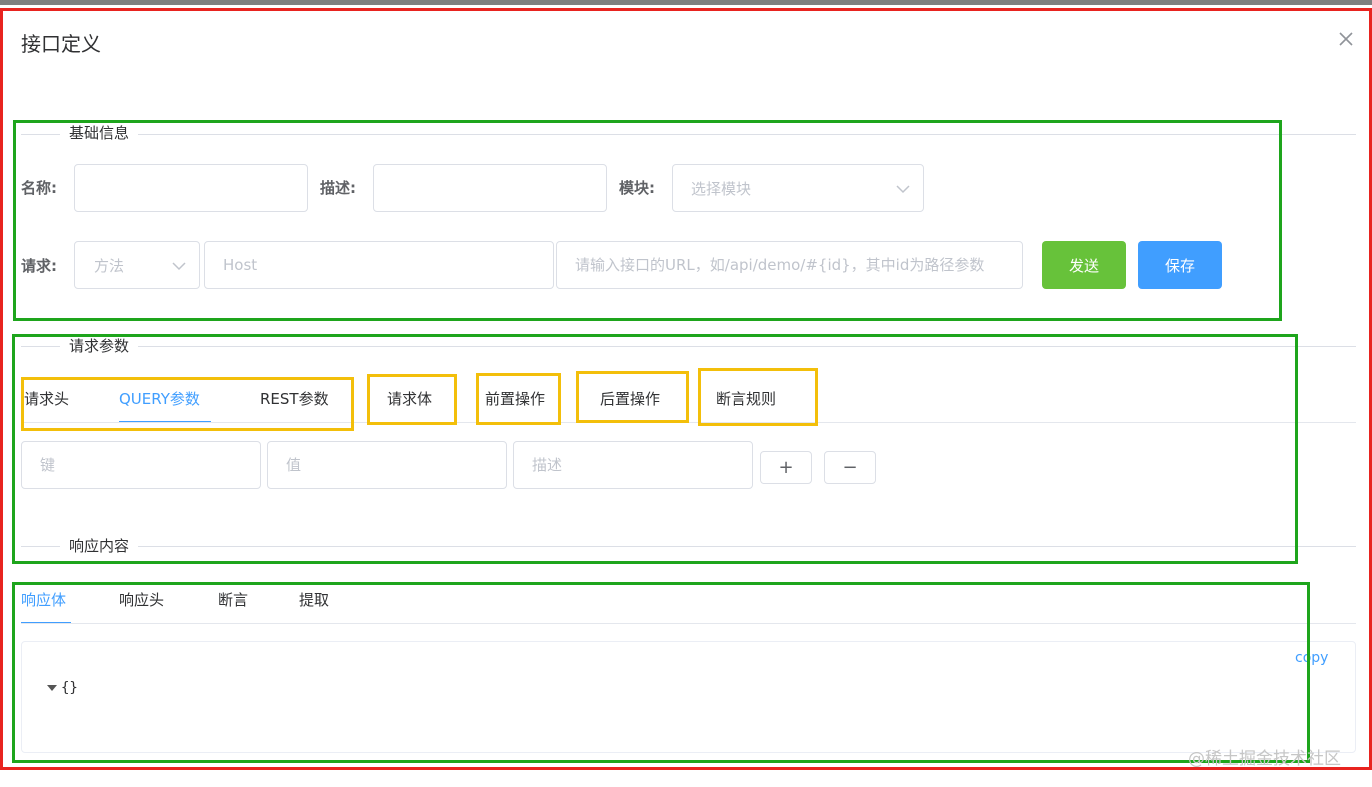 Image resolution: width=1372 pixels, height=787 pixels. I want to click on annotation-box-body-tab, so click(412, 399).